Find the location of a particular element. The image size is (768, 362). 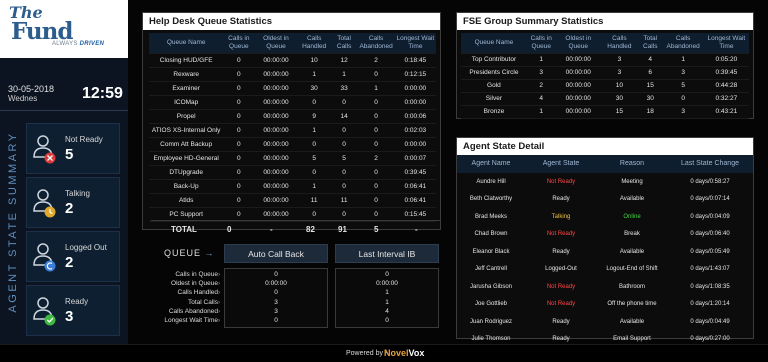

table-cell: 0:32:27 is located at coordinates (726, 99).